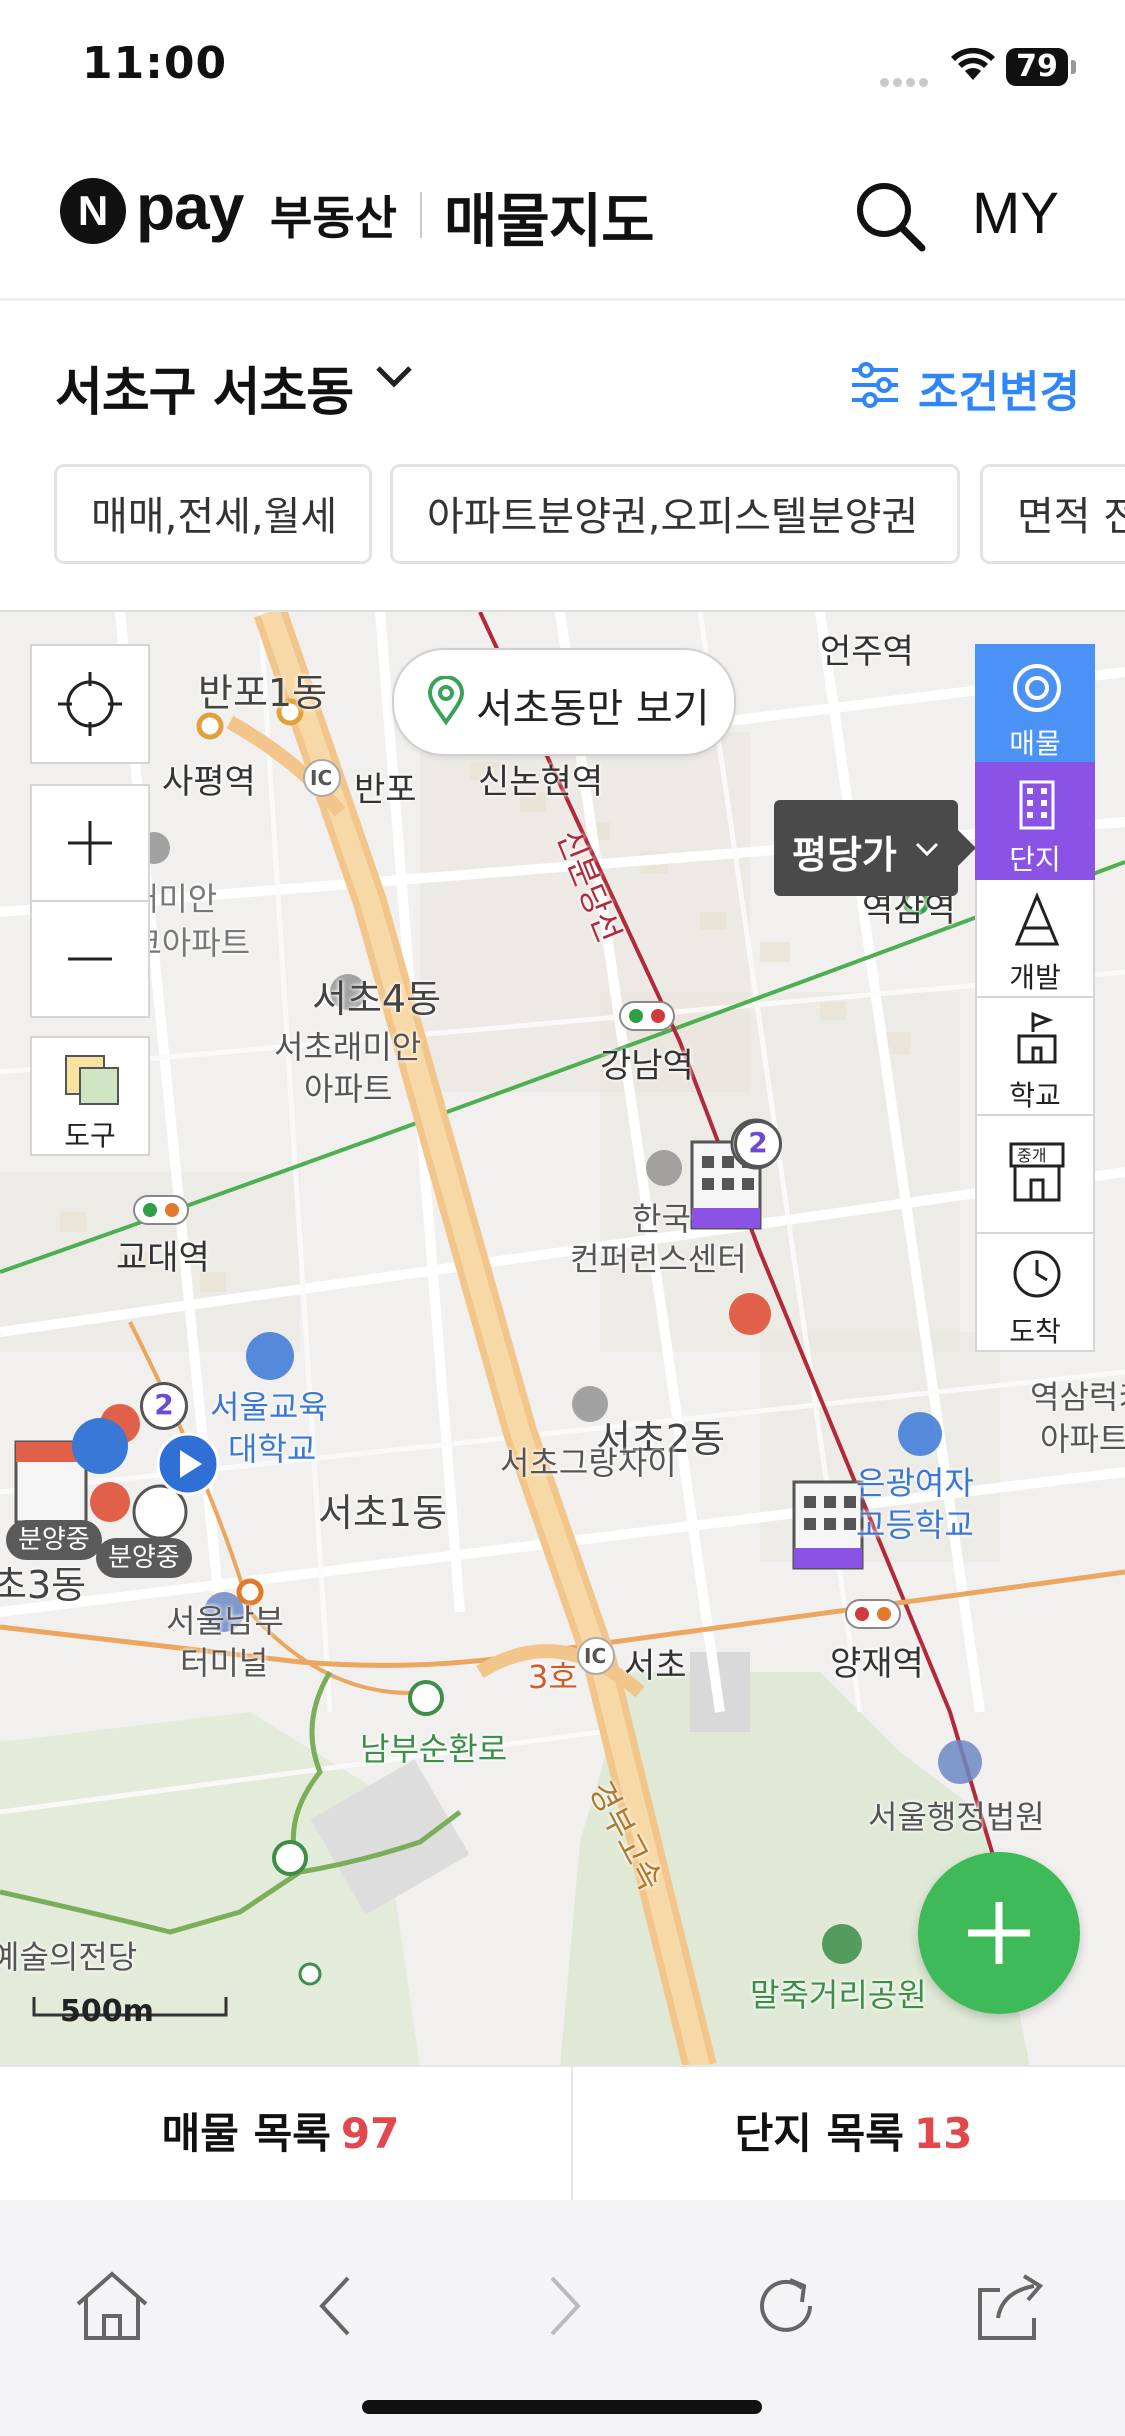  Describe the element at coordinates (93, 211) in the screenshot. I see `naver-logo-icon: N` at that location.